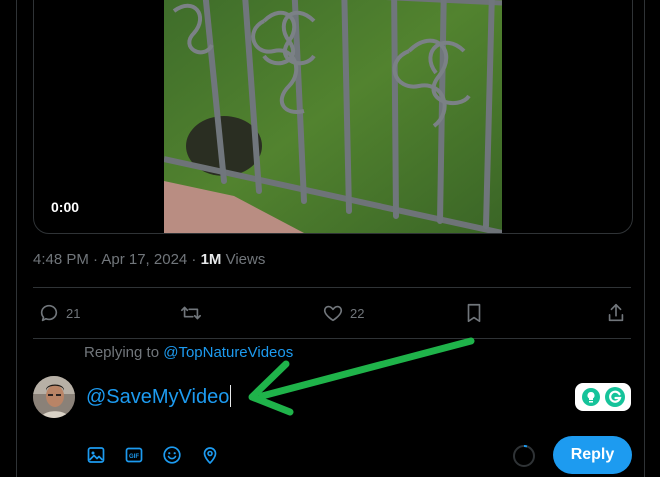 This screenshot has width=660, height=477. I want to click on avatar, so click(54, 397).